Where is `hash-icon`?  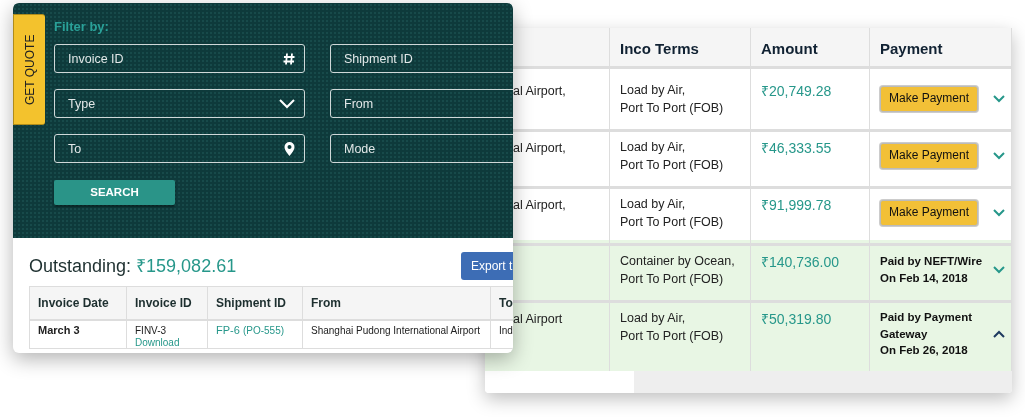
hash-icon is located at coordinates (289, 58).